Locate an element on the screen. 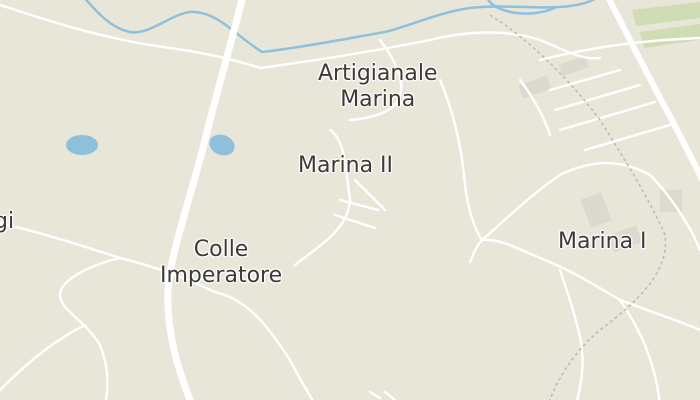 Image resolution: width=700 pixels, height=400 pixels. place-label-artigianale-marina: Artigianale Marina is located at coordinates (377, 87).